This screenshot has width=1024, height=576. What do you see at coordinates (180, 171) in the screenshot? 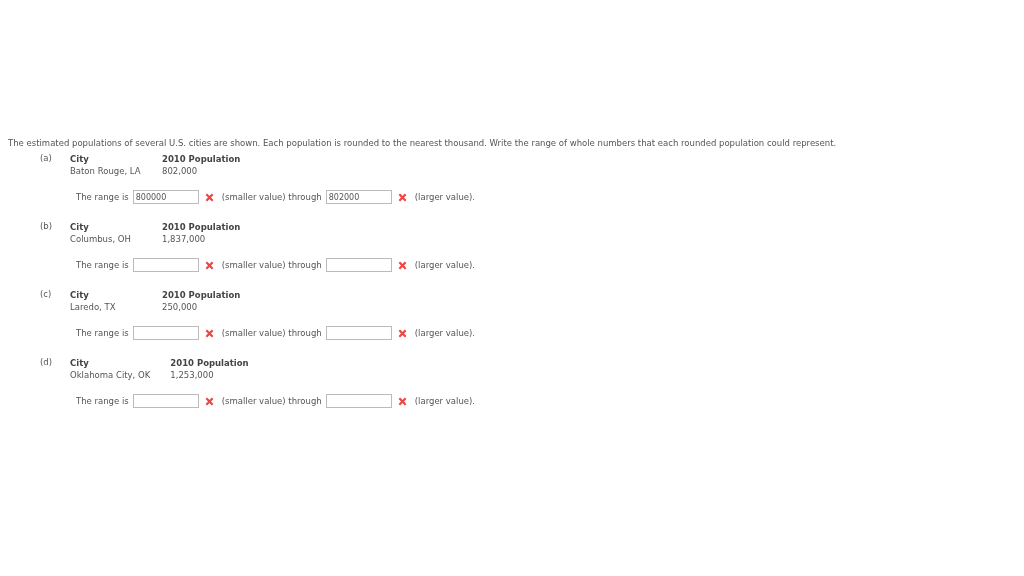
I see `population-value: 802,000` at bounding box center [180, 171].